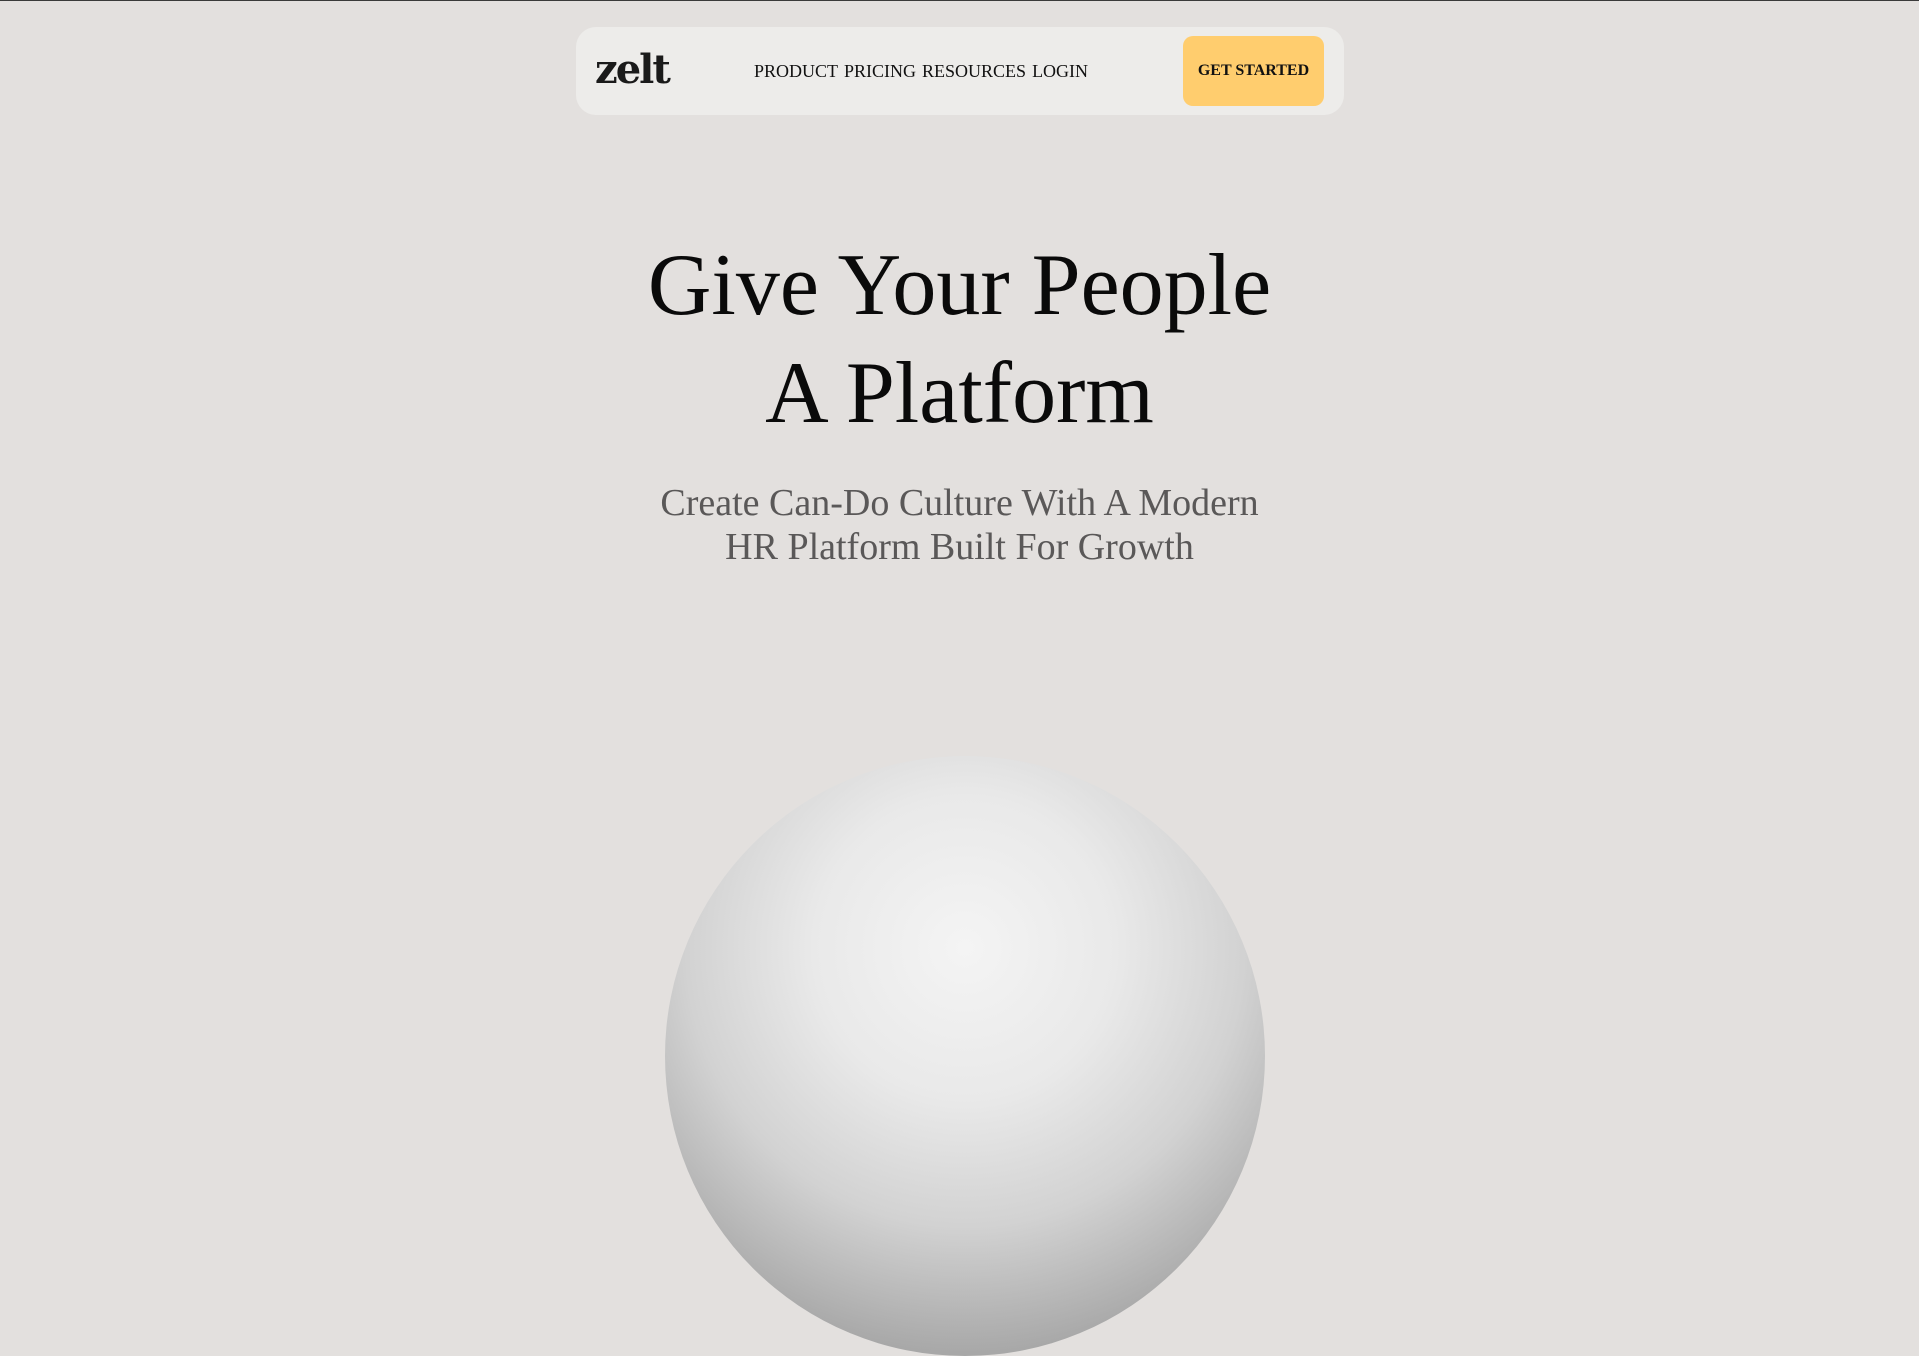 This screenshot has width=1919, height=1356. Describe the element at coordinates (921, 71) in the screenshot. I see `nav-links: PRODUCT PRICING RESOURCES LOGIN` at that location.